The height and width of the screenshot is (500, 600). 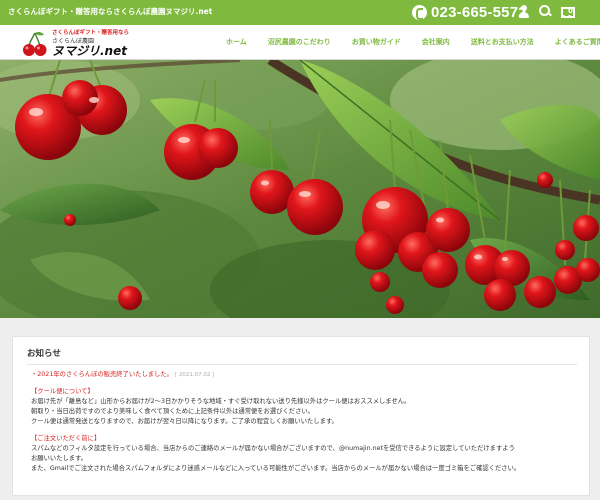 What do you see at coordinates (91, 33) in the screenshot?
I see `logo-tagline: さくらんぼギフト・贈答用なら` at bounding box center [91, 33].